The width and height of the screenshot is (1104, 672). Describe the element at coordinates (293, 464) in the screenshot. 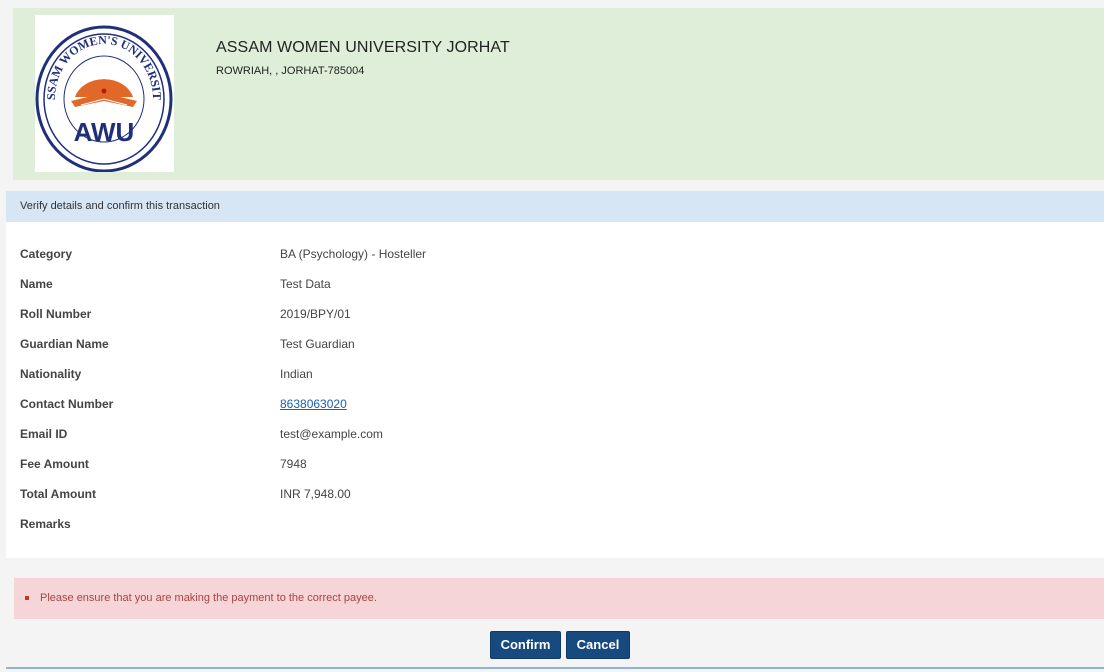

I see `detail-value: 7948` at that location.